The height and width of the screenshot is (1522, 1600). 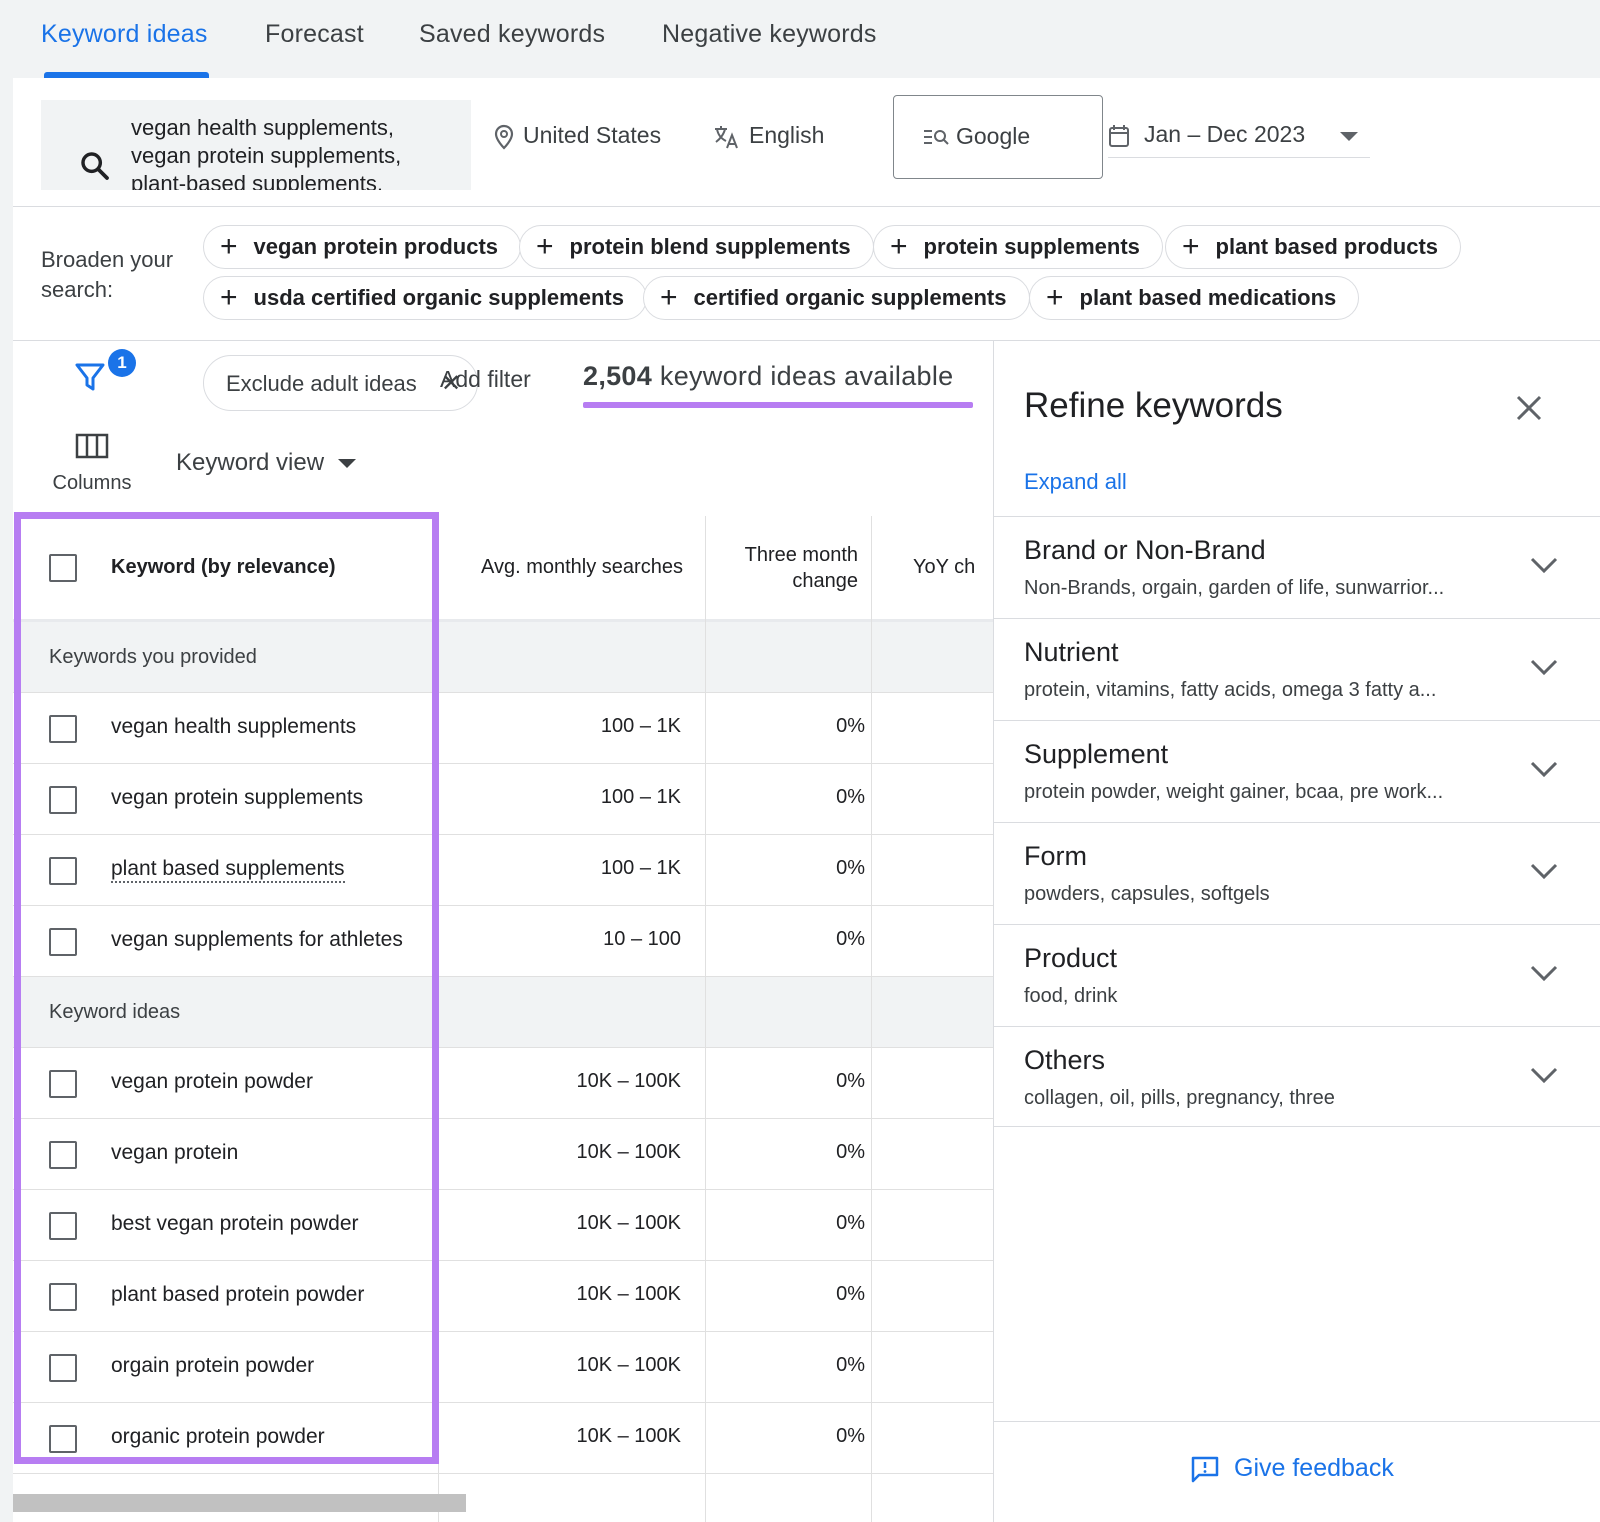 I want to click on highlight-underline, so click(x=778, y=405).